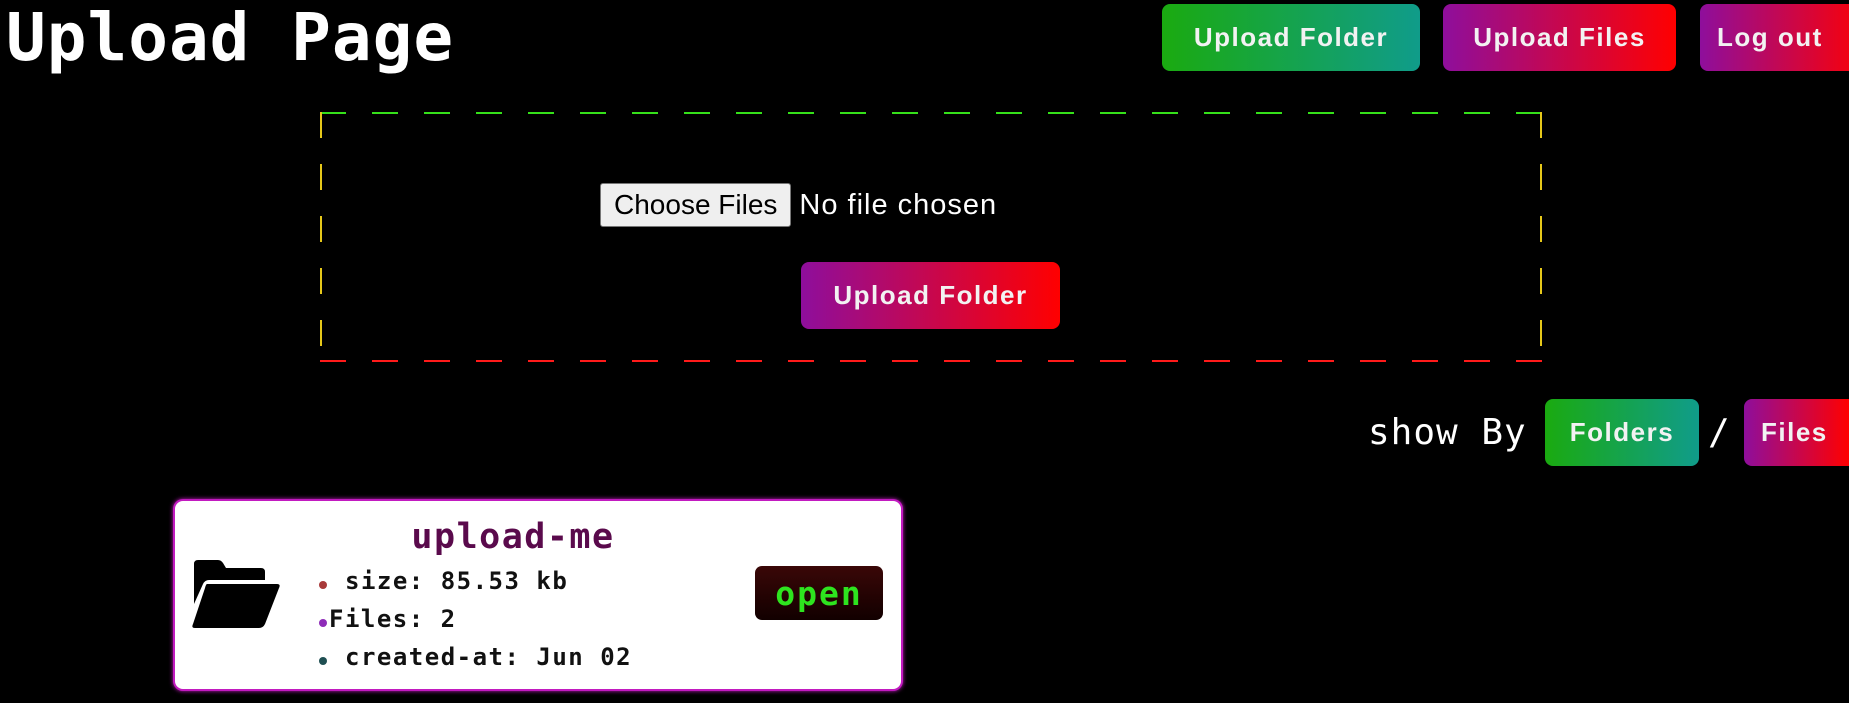  What do you see at coordinates (898, 204) in the screenshot?
I see `file-status-text: No file chosen` at bounding box center [898, 204].